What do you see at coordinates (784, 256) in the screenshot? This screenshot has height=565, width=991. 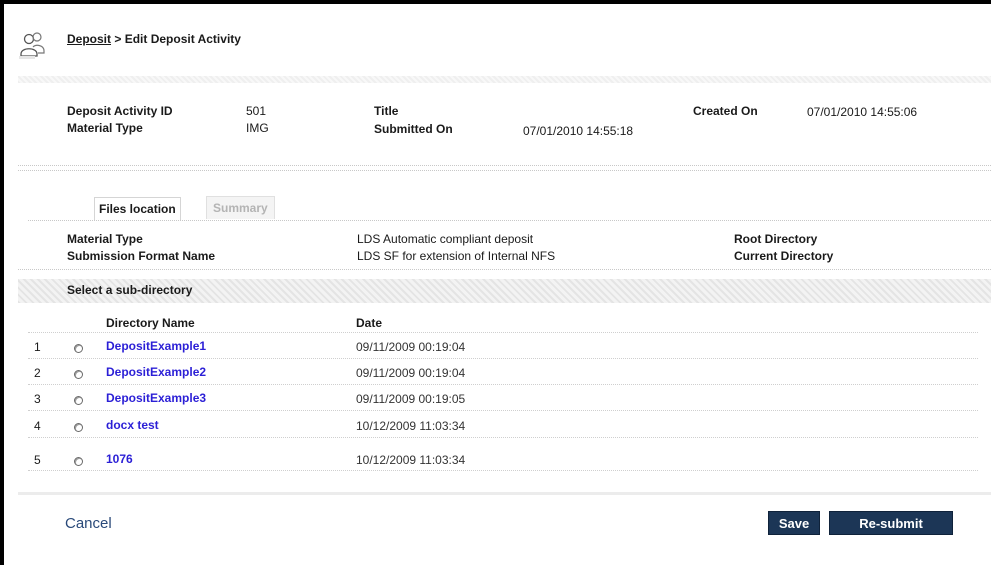 I see `current-directory-label: Current Directory` at bounding box center [784, 256].